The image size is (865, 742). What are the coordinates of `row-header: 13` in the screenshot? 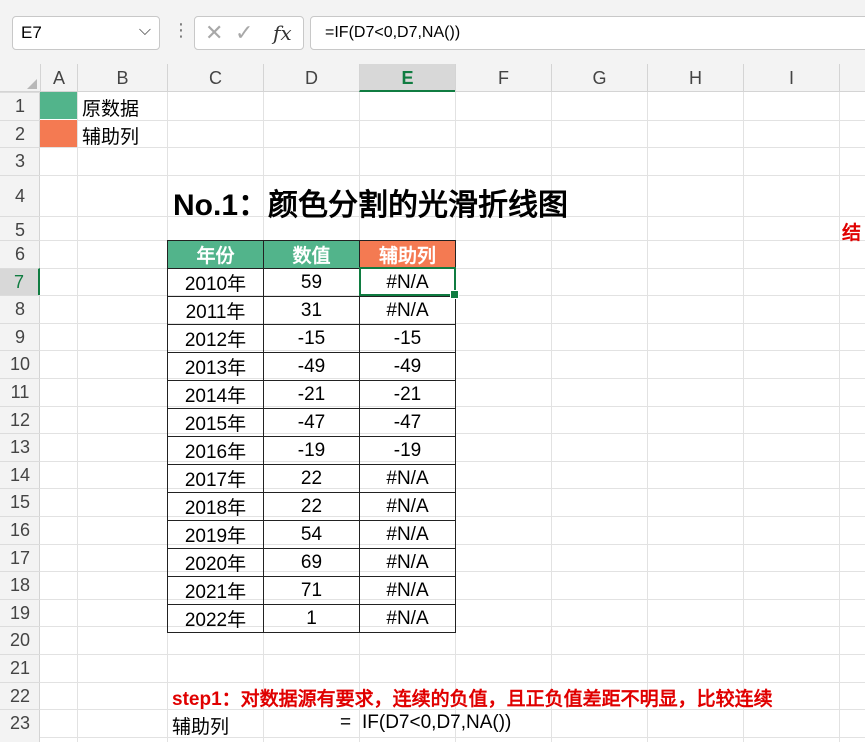 It's located at (20, 447).